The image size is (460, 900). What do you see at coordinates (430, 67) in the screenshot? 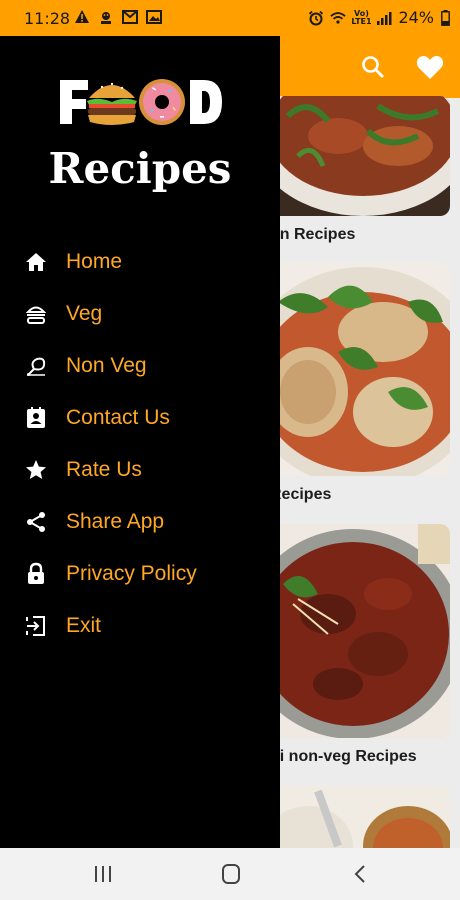
I see `heart-icon` at bounding box center [430, 67].